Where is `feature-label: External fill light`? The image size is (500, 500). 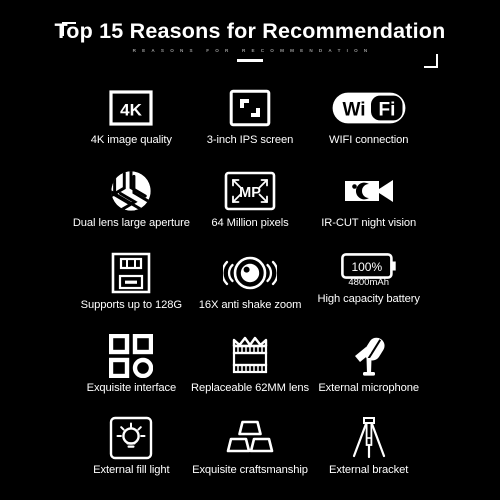 feature-label: External fill light is located at coordinates (131, 470).